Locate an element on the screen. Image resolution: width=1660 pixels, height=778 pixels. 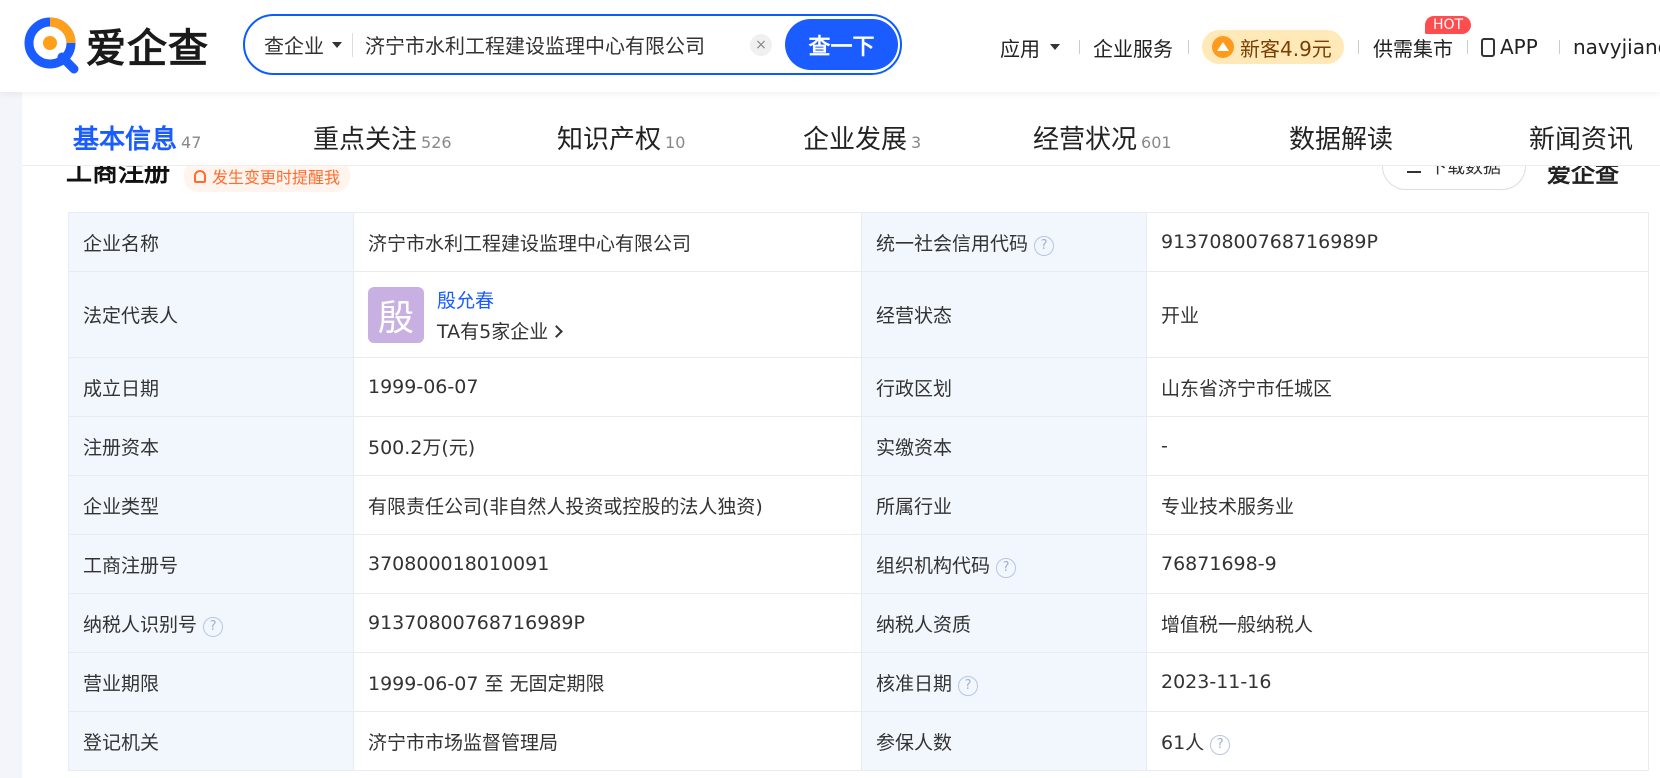
legal-rep-cell: 殷 殷允春 TA有5家企业 is located at coordinates (607, 314).